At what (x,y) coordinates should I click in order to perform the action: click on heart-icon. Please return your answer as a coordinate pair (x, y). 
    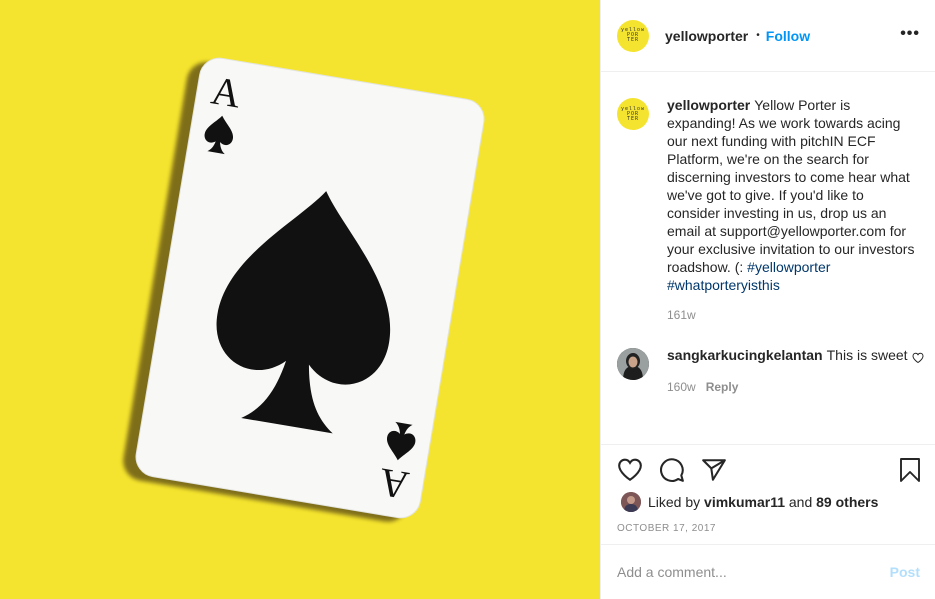
    Looking at the image, I should click on (630, 470).